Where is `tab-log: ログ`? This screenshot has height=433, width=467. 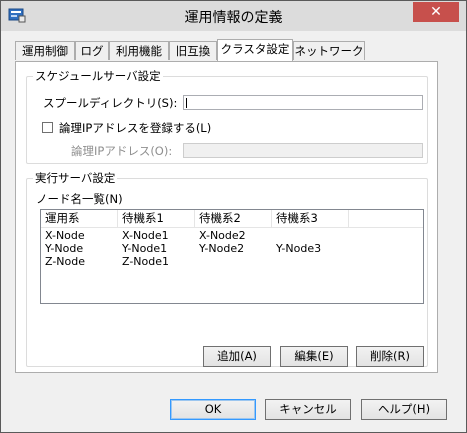
tab-log: ログ is located at coordinates (92, 50).